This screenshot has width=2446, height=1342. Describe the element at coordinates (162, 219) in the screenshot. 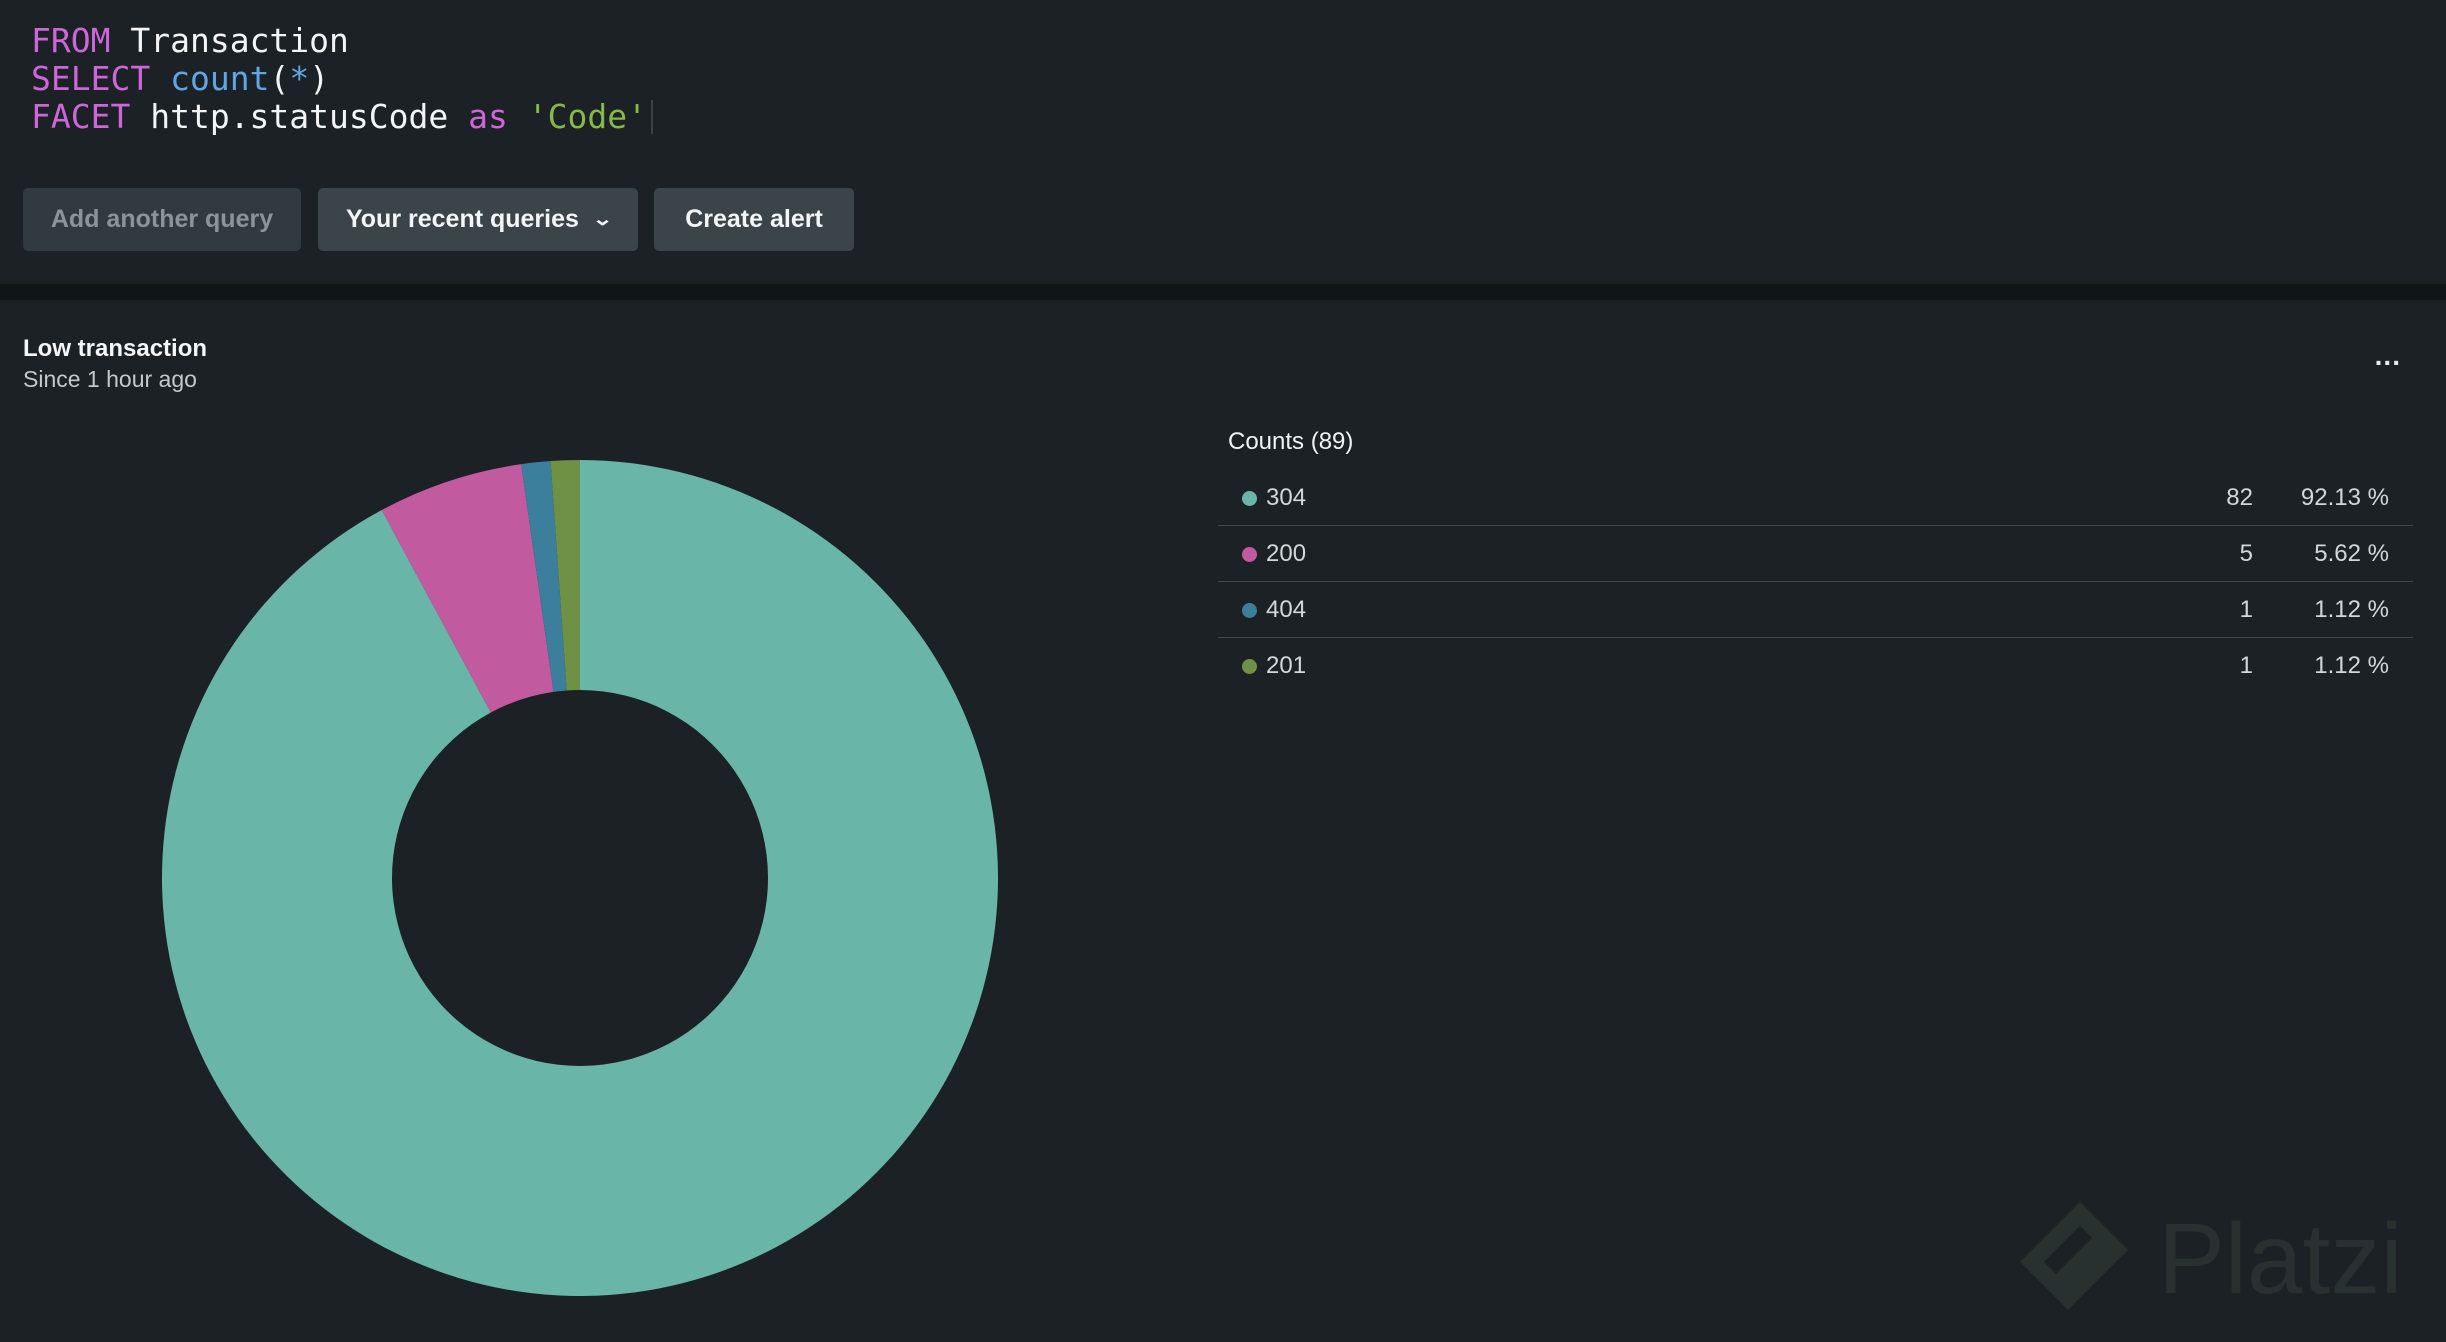

I see `add-another-query-button: Add another query` at that location.